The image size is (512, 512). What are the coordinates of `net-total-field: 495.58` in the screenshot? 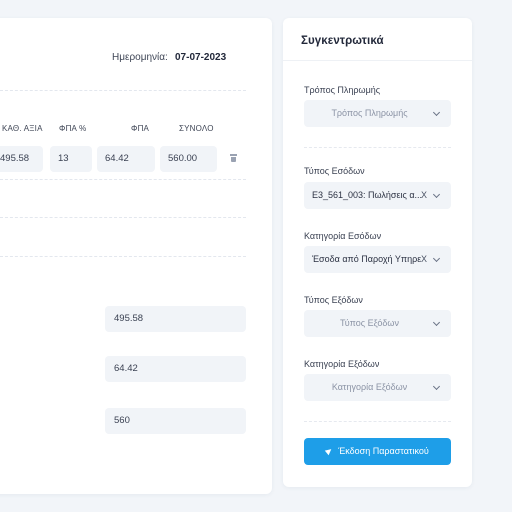 It's located at (175, 319).